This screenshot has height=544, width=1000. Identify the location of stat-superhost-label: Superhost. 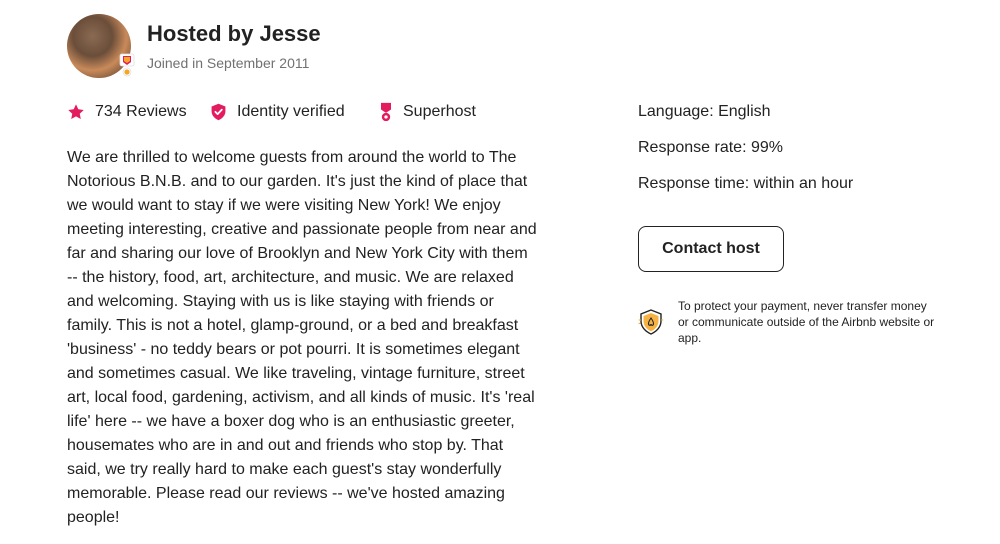
(439, 111).